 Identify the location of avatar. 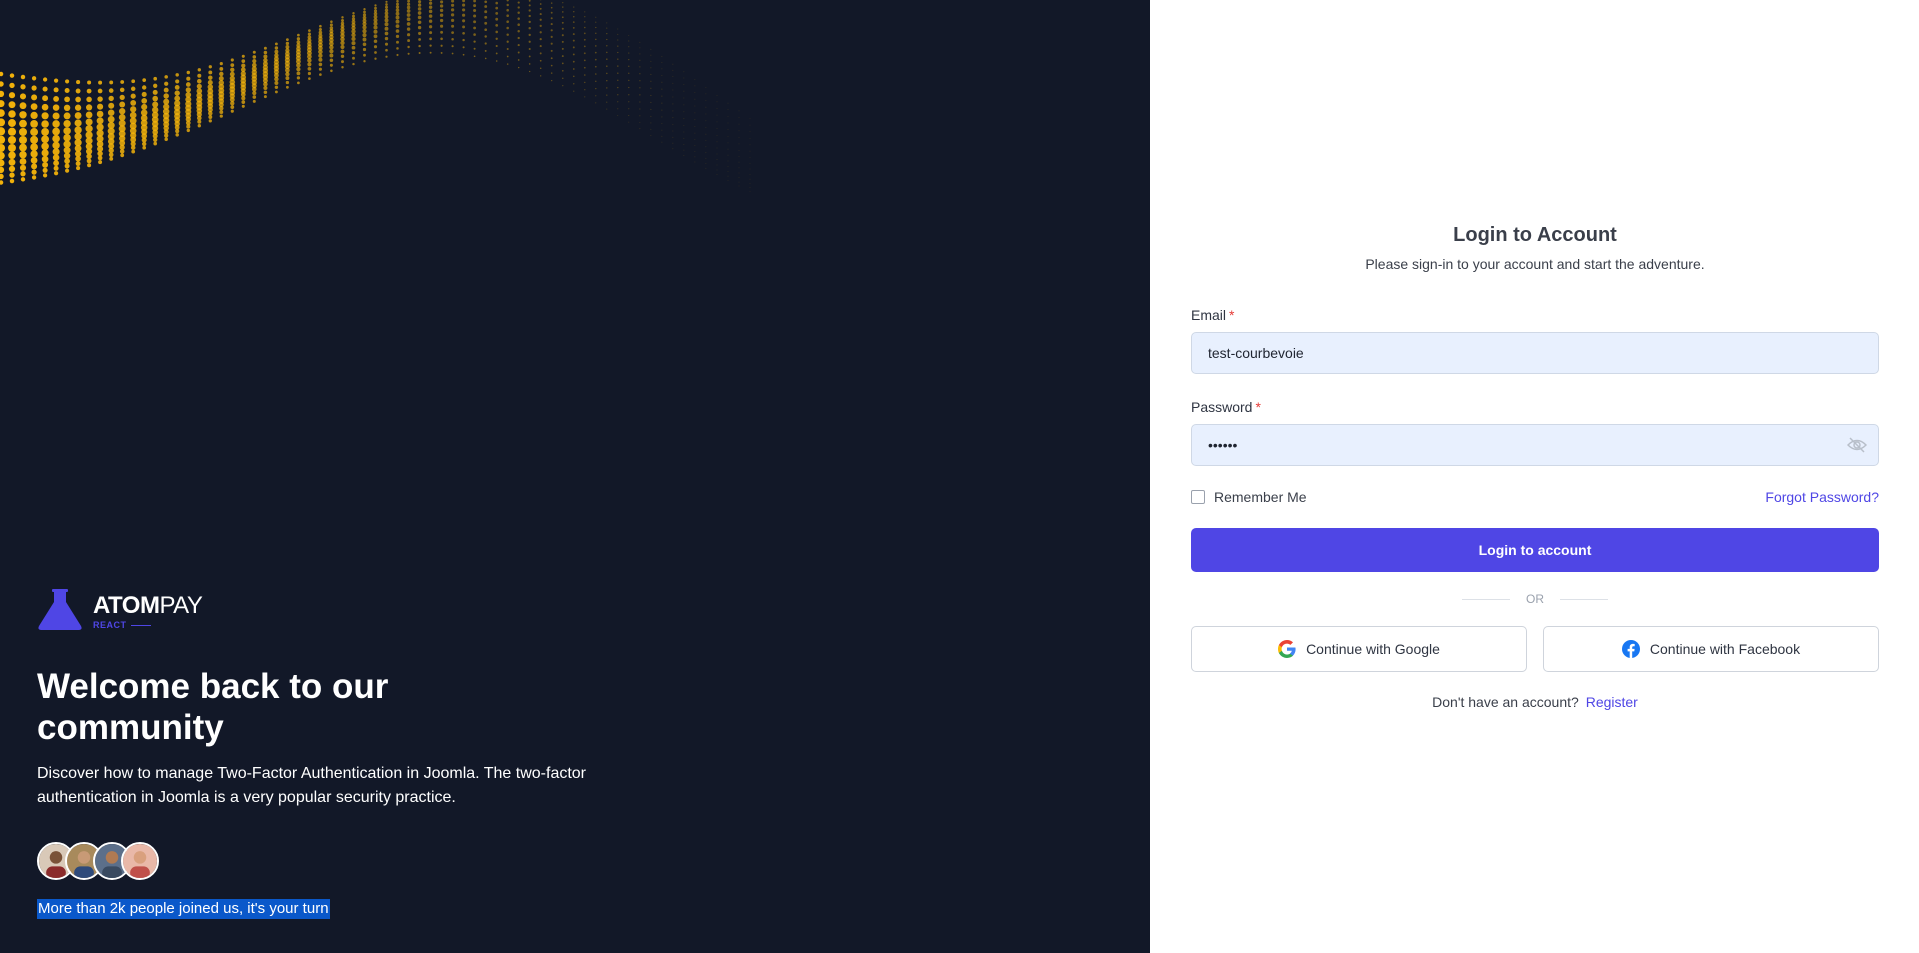
(140, 861).